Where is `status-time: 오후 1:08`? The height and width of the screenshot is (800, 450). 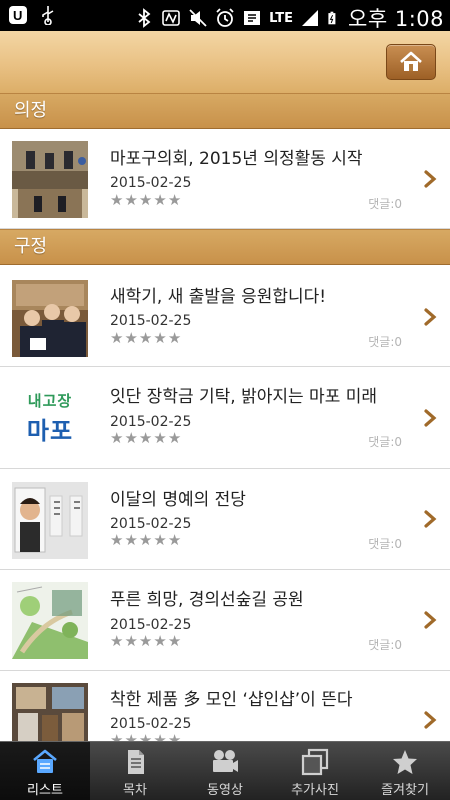
status-time: 오후 1:08 is located at coordinates (396, 19).